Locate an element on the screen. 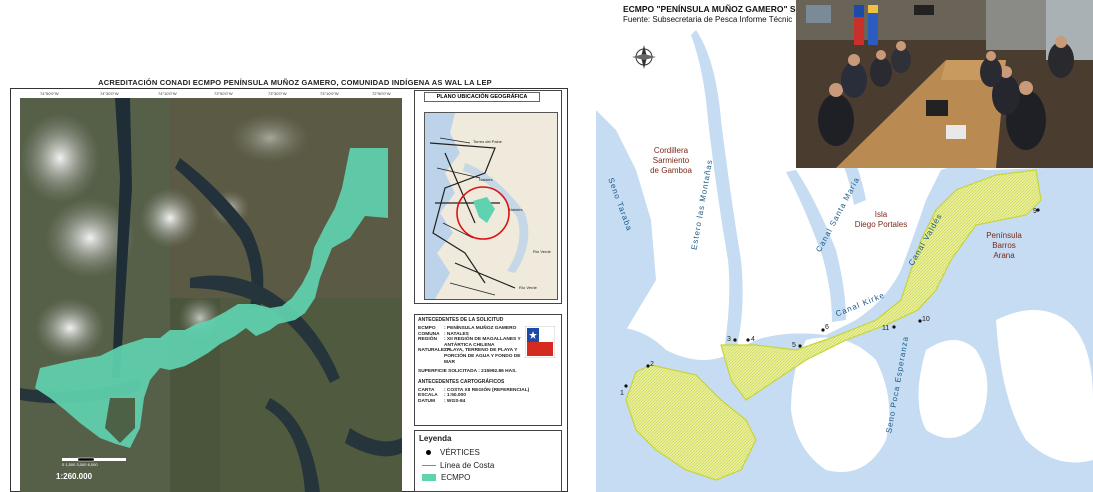 This screenshot has height=492, width=1093. coord-tick: 74°30'0"W is located at coordinates (109, 93).